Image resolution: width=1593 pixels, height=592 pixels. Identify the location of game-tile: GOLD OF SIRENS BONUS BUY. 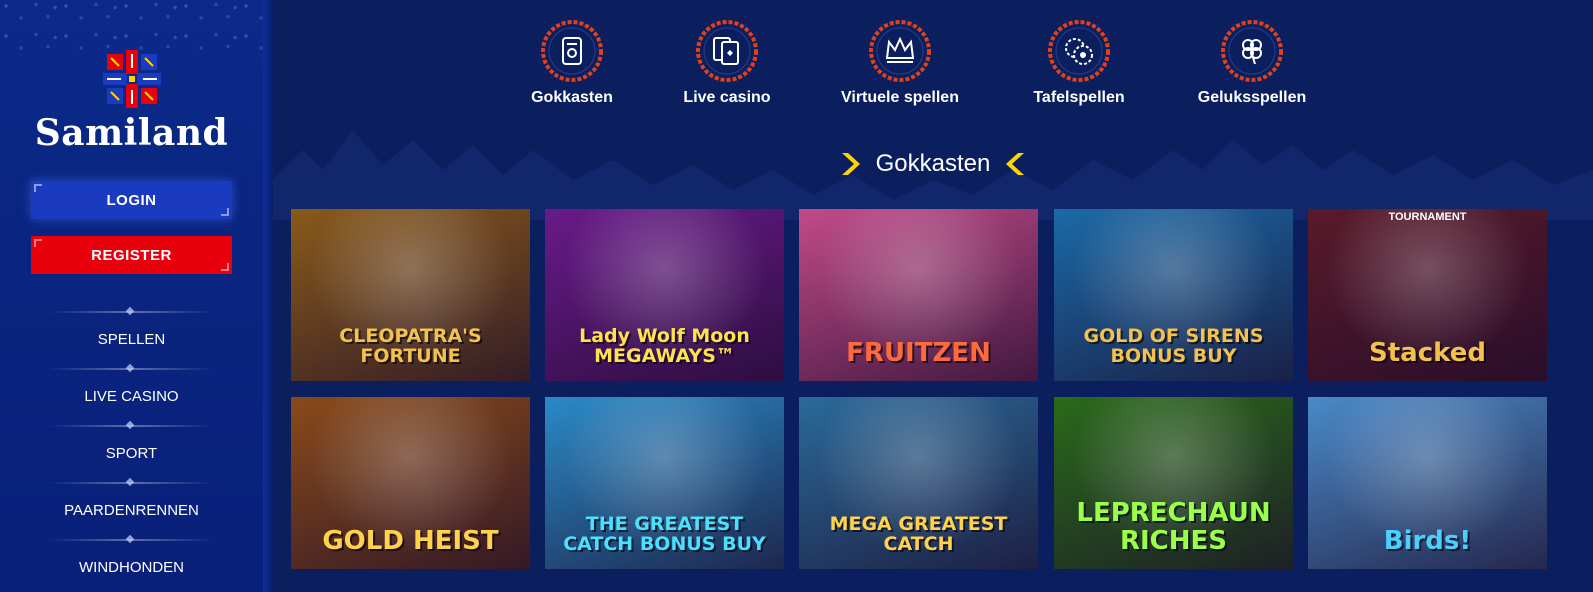
(1173, 295).